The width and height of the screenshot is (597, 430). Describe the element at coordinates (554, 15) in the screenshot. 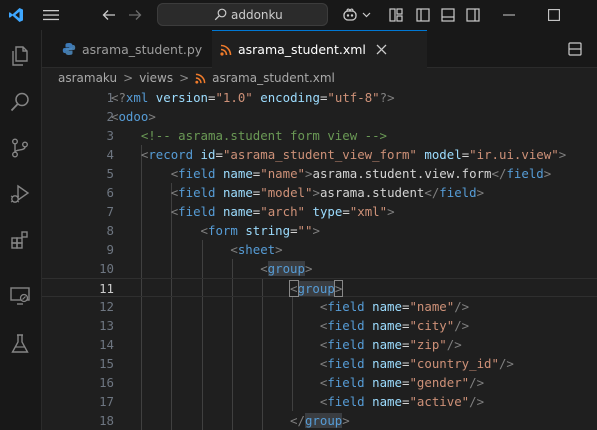

I see `maximize-icon` at that location.